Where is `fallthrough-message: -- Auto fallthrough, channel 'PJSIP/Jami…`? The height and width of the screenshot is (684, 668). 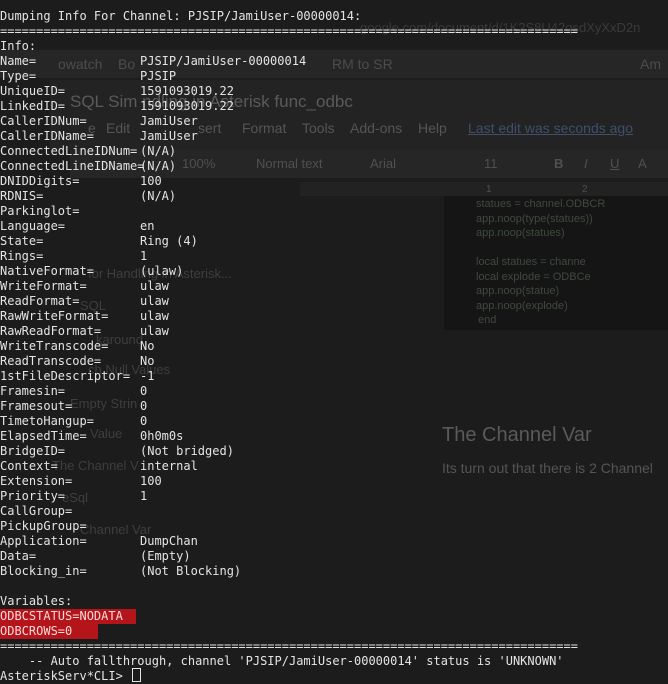
fallthrough-message: -- Auto fallthrough, channel 'PJSIP/Jami… is located at coordinates (282, 661).